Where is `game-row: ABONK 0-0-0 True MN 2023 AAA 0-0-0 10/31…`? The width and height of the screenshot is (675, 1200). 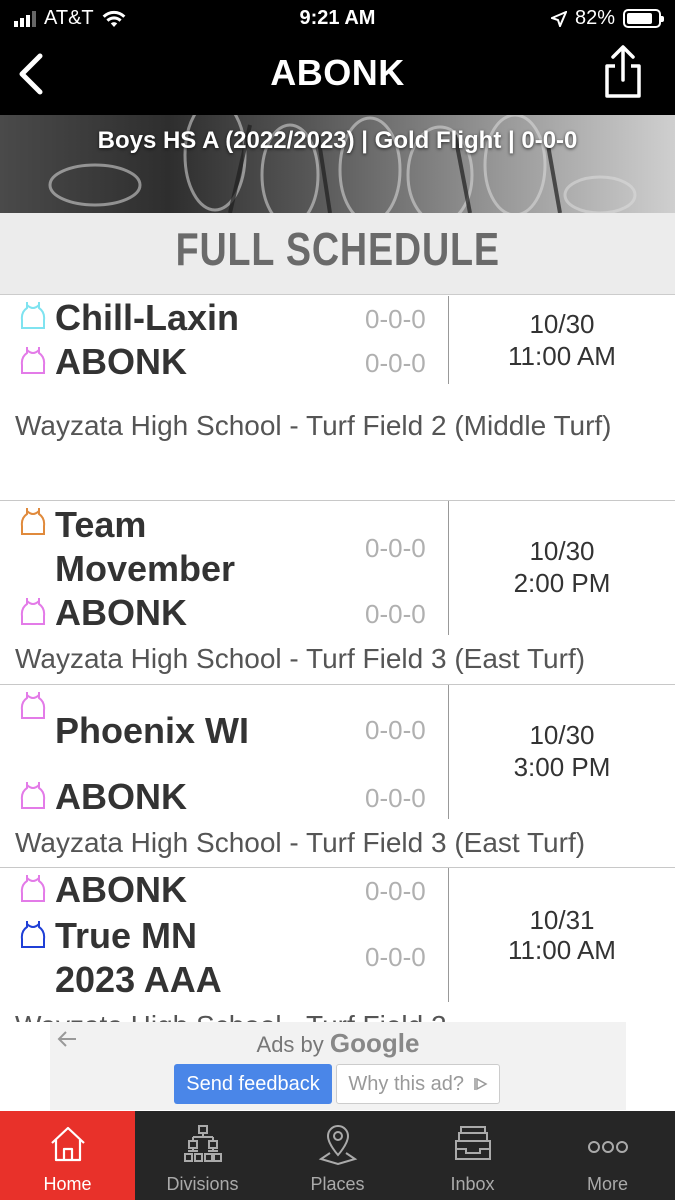 game-row: ABONK 0-0-0 True MN 2023 AAA 0-0-0 10/31… is located at coordinates (337, 945).